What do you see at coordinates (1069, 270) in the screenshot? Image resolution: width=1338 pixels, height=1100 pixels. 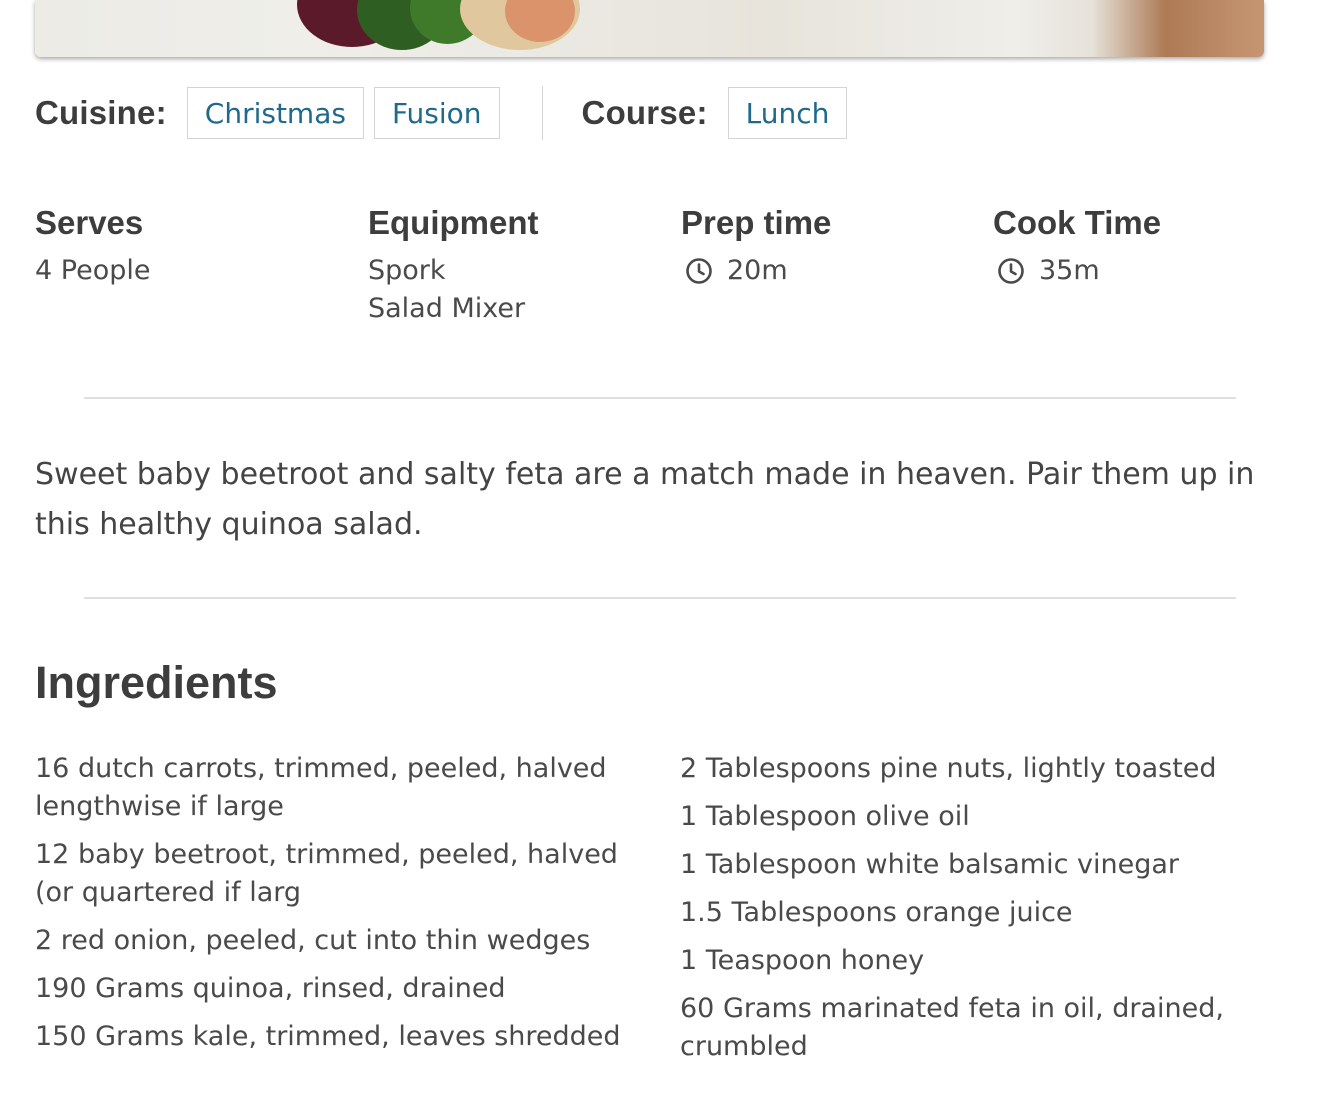 I see `cook-time-value: 35m` at bounding box center [1069, 270].